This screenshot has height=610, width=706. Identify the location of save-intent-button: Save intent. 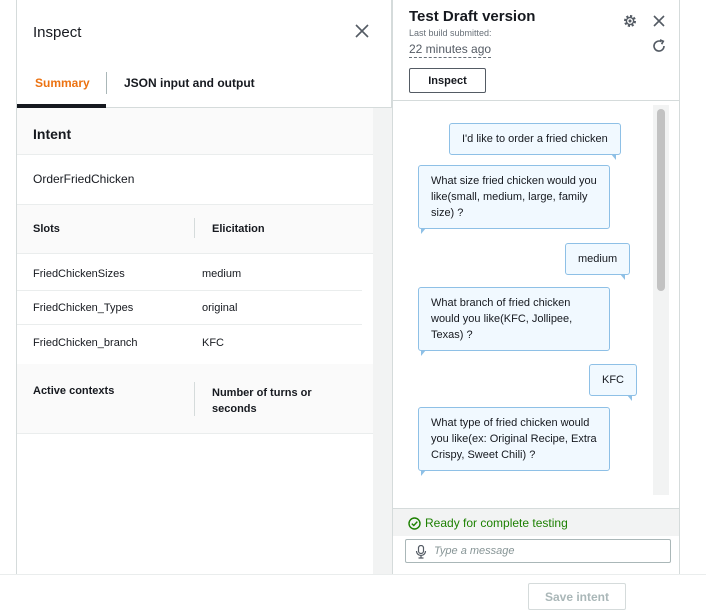
(577, 596).